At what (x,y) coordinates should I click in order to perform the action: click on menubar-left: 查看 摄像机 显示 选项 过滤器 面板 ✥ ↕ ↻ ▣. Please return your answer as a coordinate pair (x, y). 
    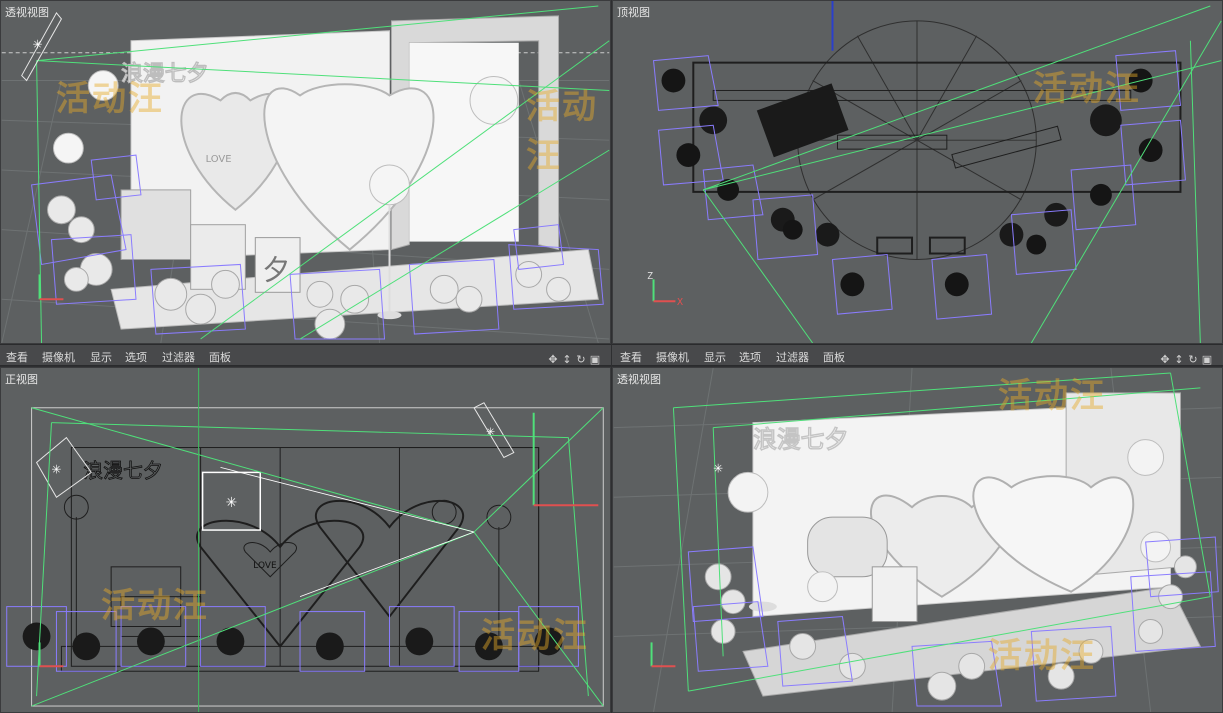
    Looking at the image, I should click on (305, 355).